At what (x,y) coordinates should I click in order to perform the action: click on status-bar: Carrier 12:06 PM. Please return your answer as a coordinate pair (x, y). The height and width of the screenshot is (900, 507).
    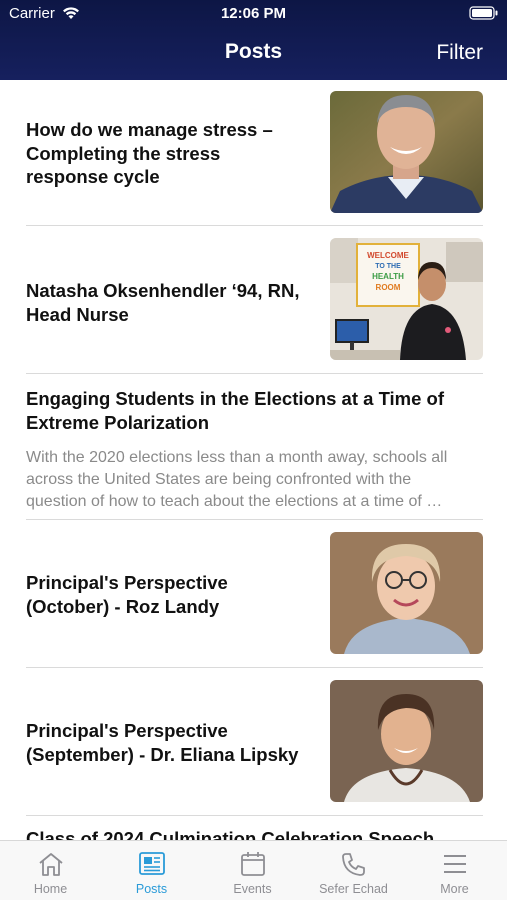
    Looking at the image, I should click on (253, 14).